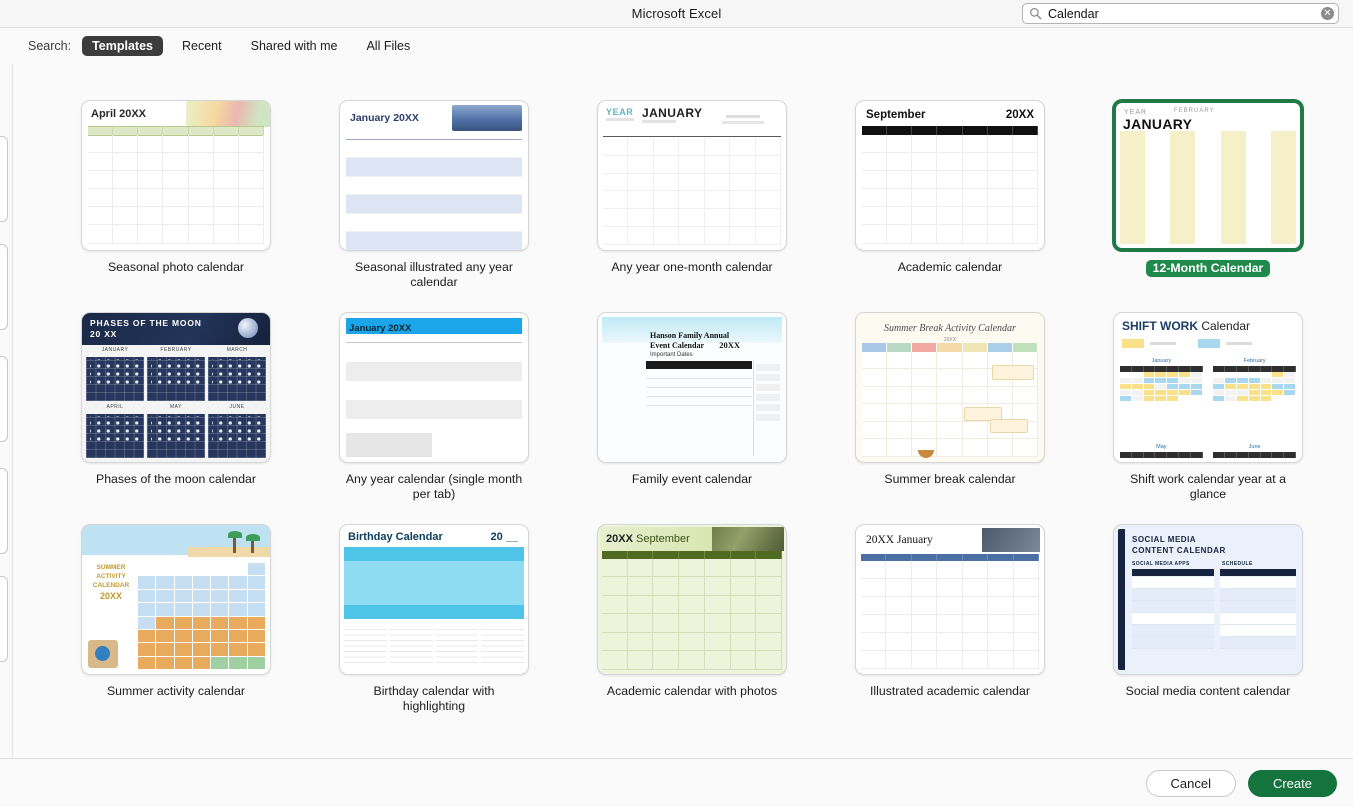 The image size is (1353, 807). What do you see at coordinates (434, 554) in the screenshot?
I see `icon-strip` at bounding box center [434, 554].